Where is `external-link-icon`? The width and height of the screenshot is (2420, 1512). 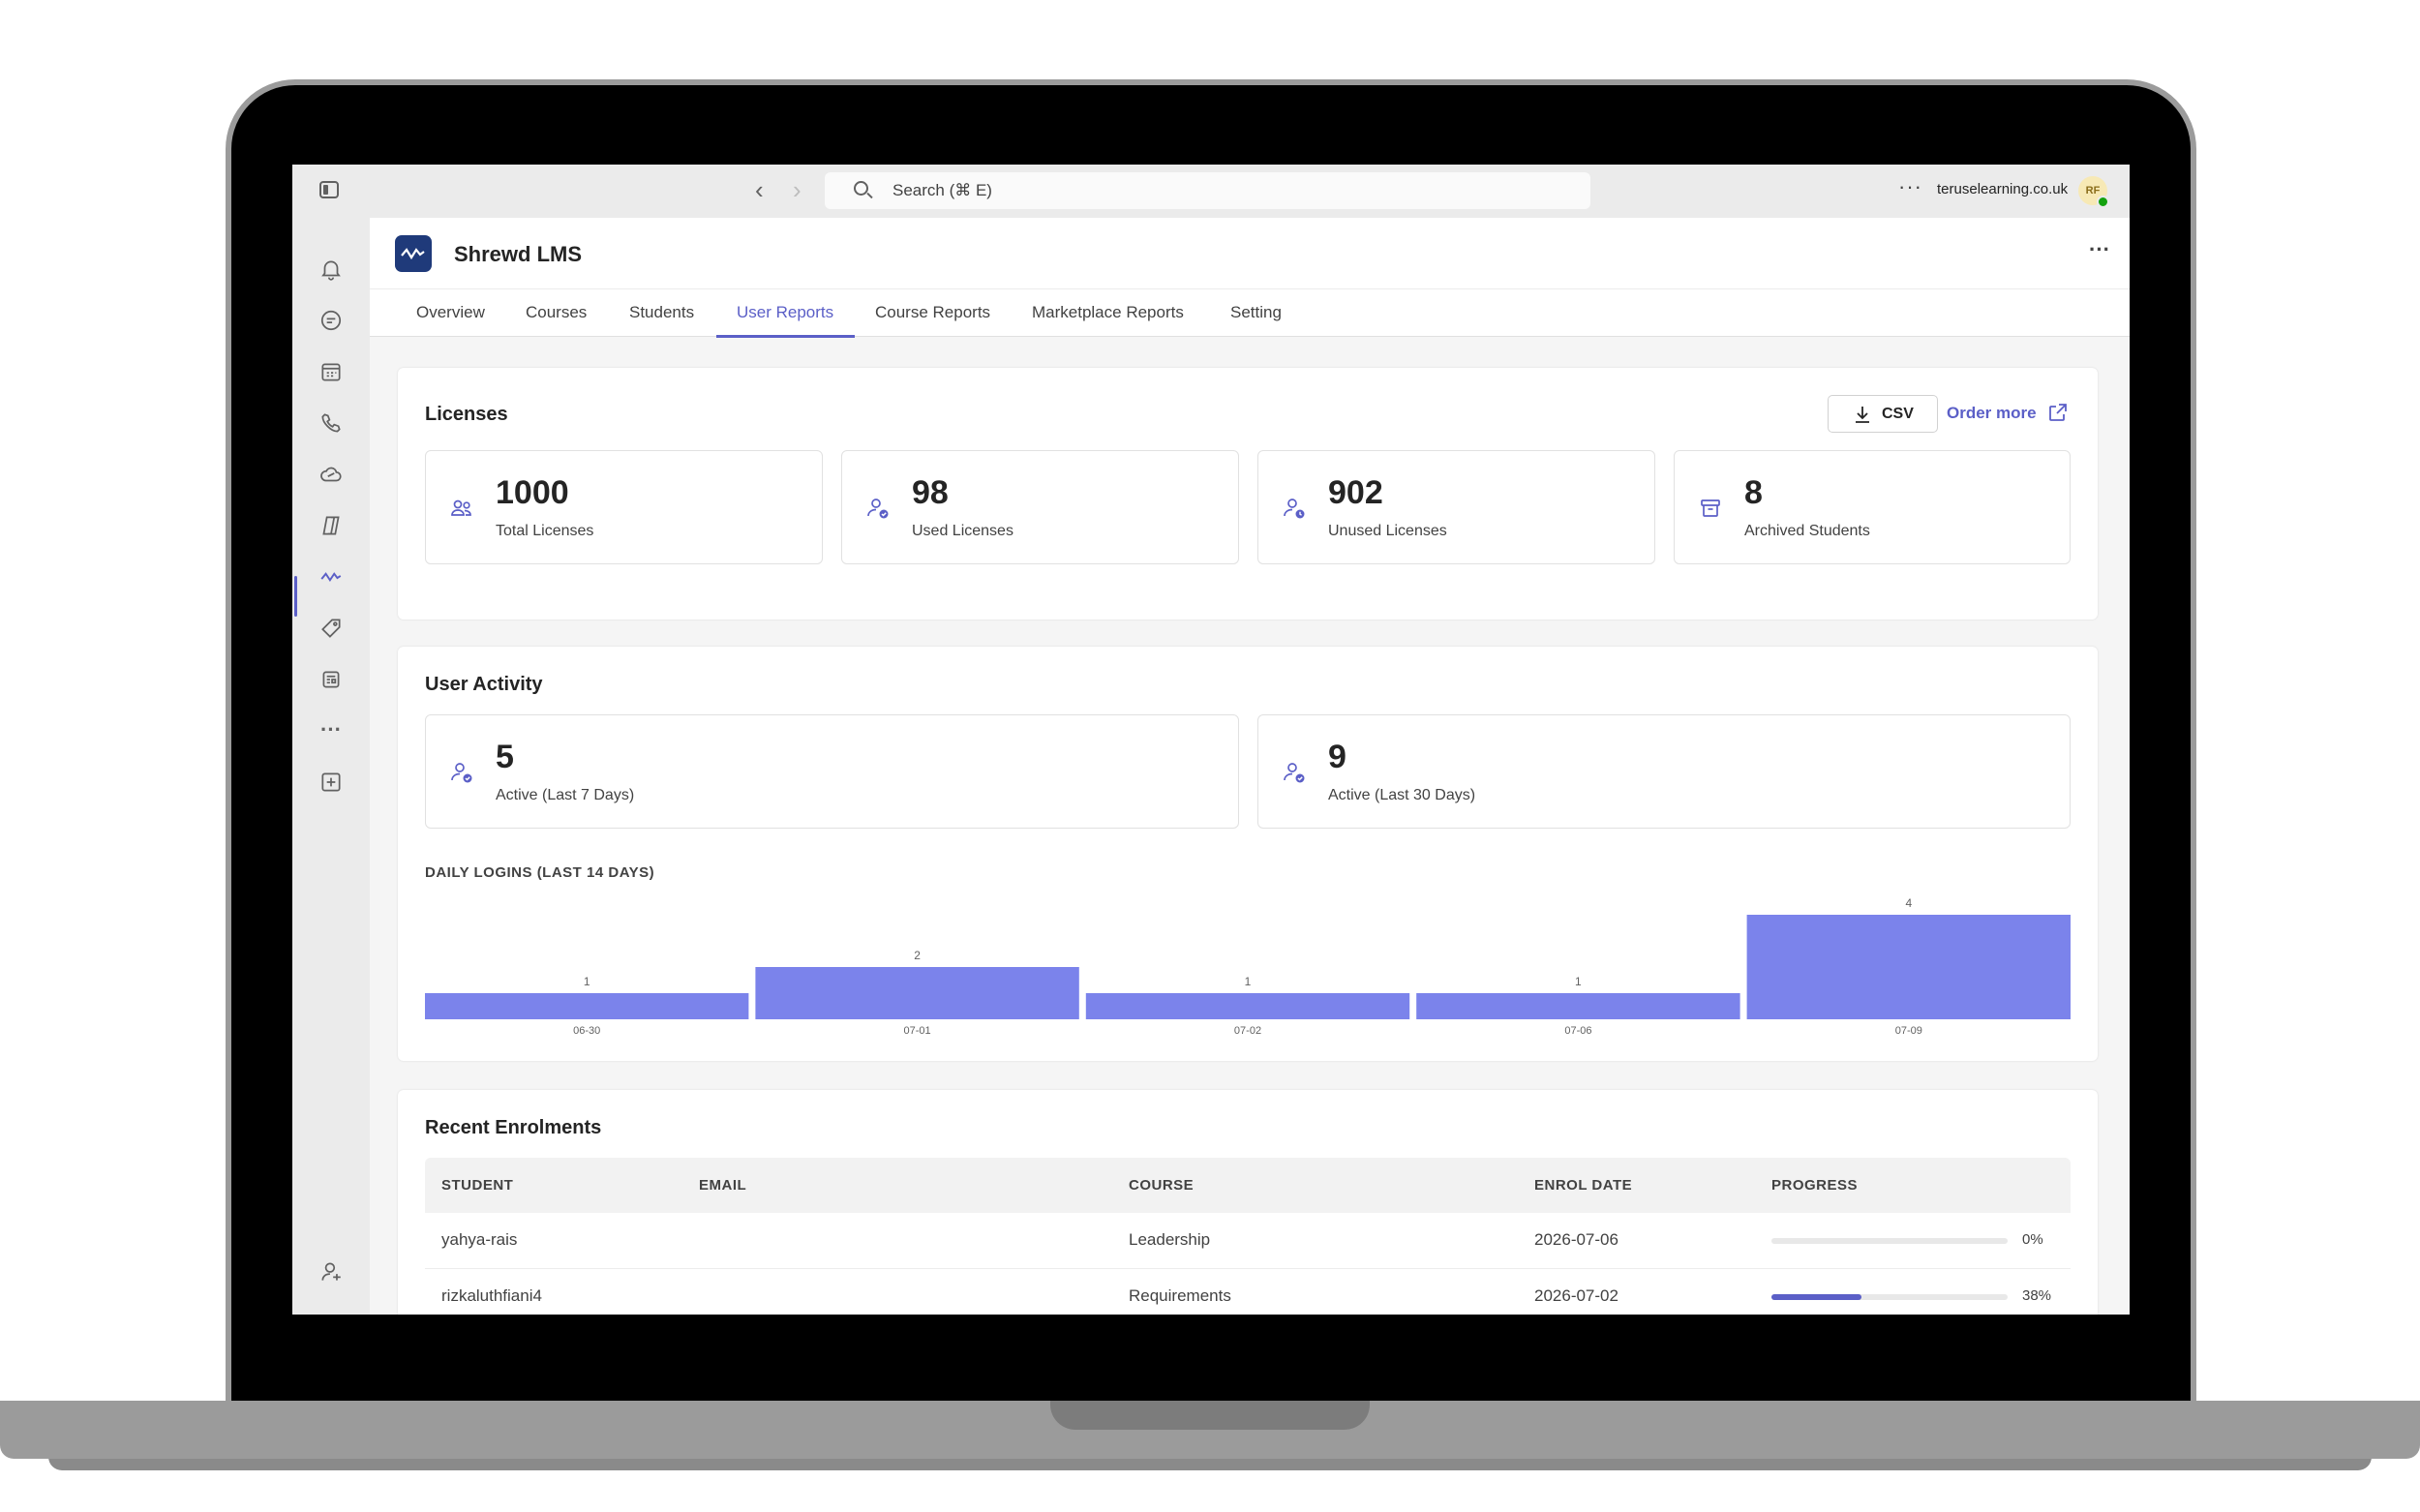
external-link-icon is located at coordinates (2058, 412).